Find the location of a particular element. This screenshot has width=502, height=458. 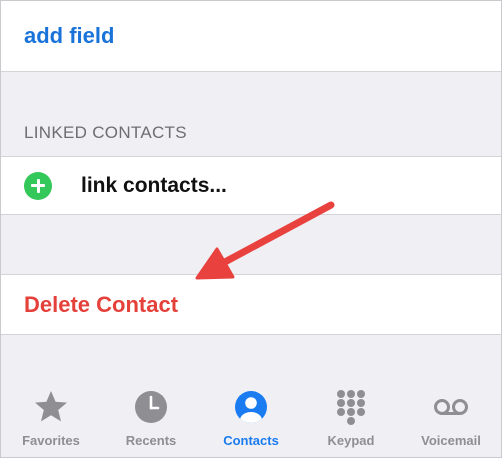

tab-label: Recents is located at coordinates (151, 440).